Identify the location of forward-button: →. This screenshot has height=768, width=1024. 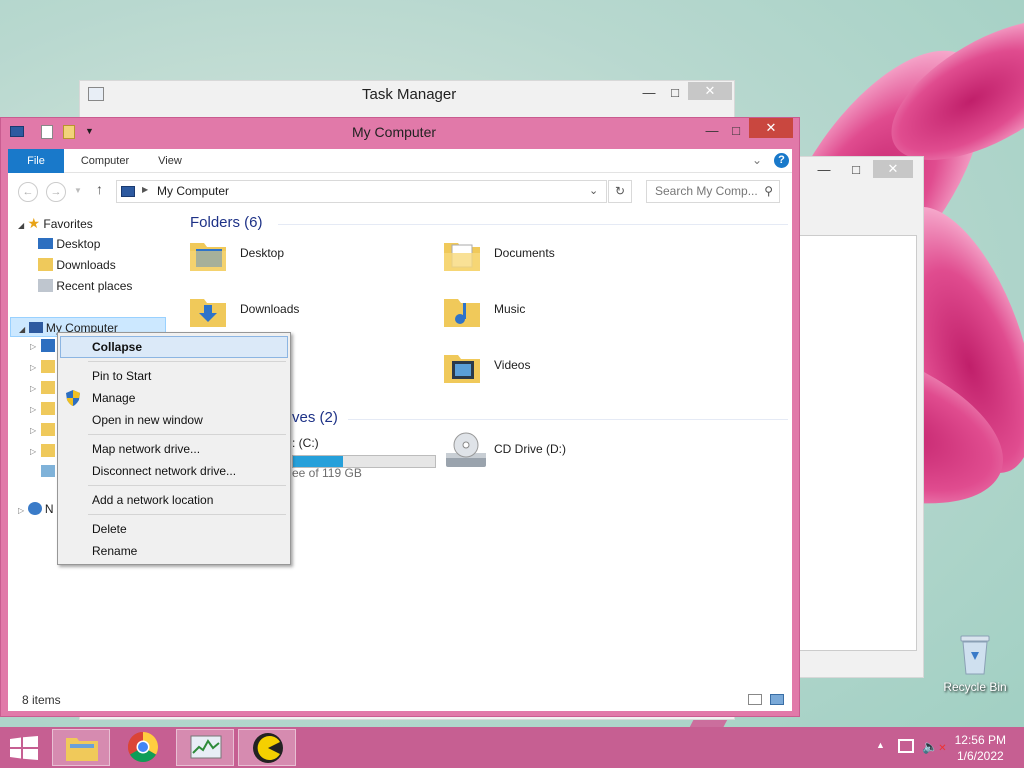
(56, 192).